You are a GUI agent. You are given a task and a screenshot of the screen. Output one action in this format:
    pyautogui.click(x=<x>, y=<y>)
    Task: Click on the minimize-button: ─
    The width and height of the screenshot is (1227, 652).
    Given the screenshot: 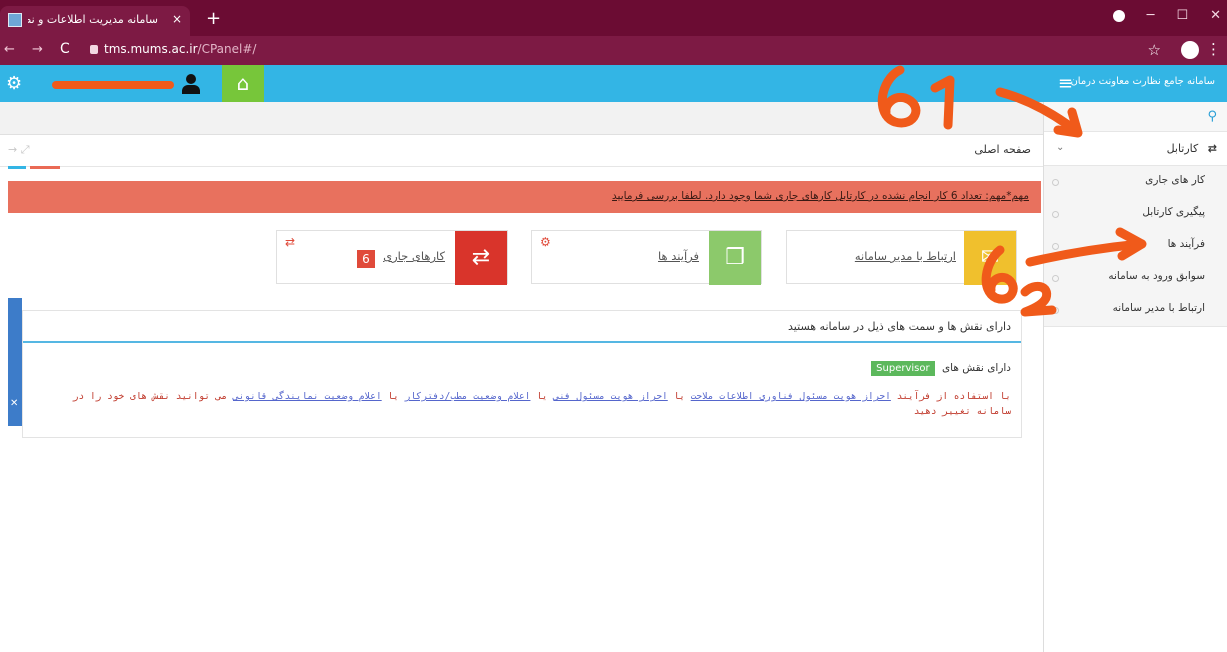 What is the action you would take?
    pyautogui.click(x=1151, y=15)
    